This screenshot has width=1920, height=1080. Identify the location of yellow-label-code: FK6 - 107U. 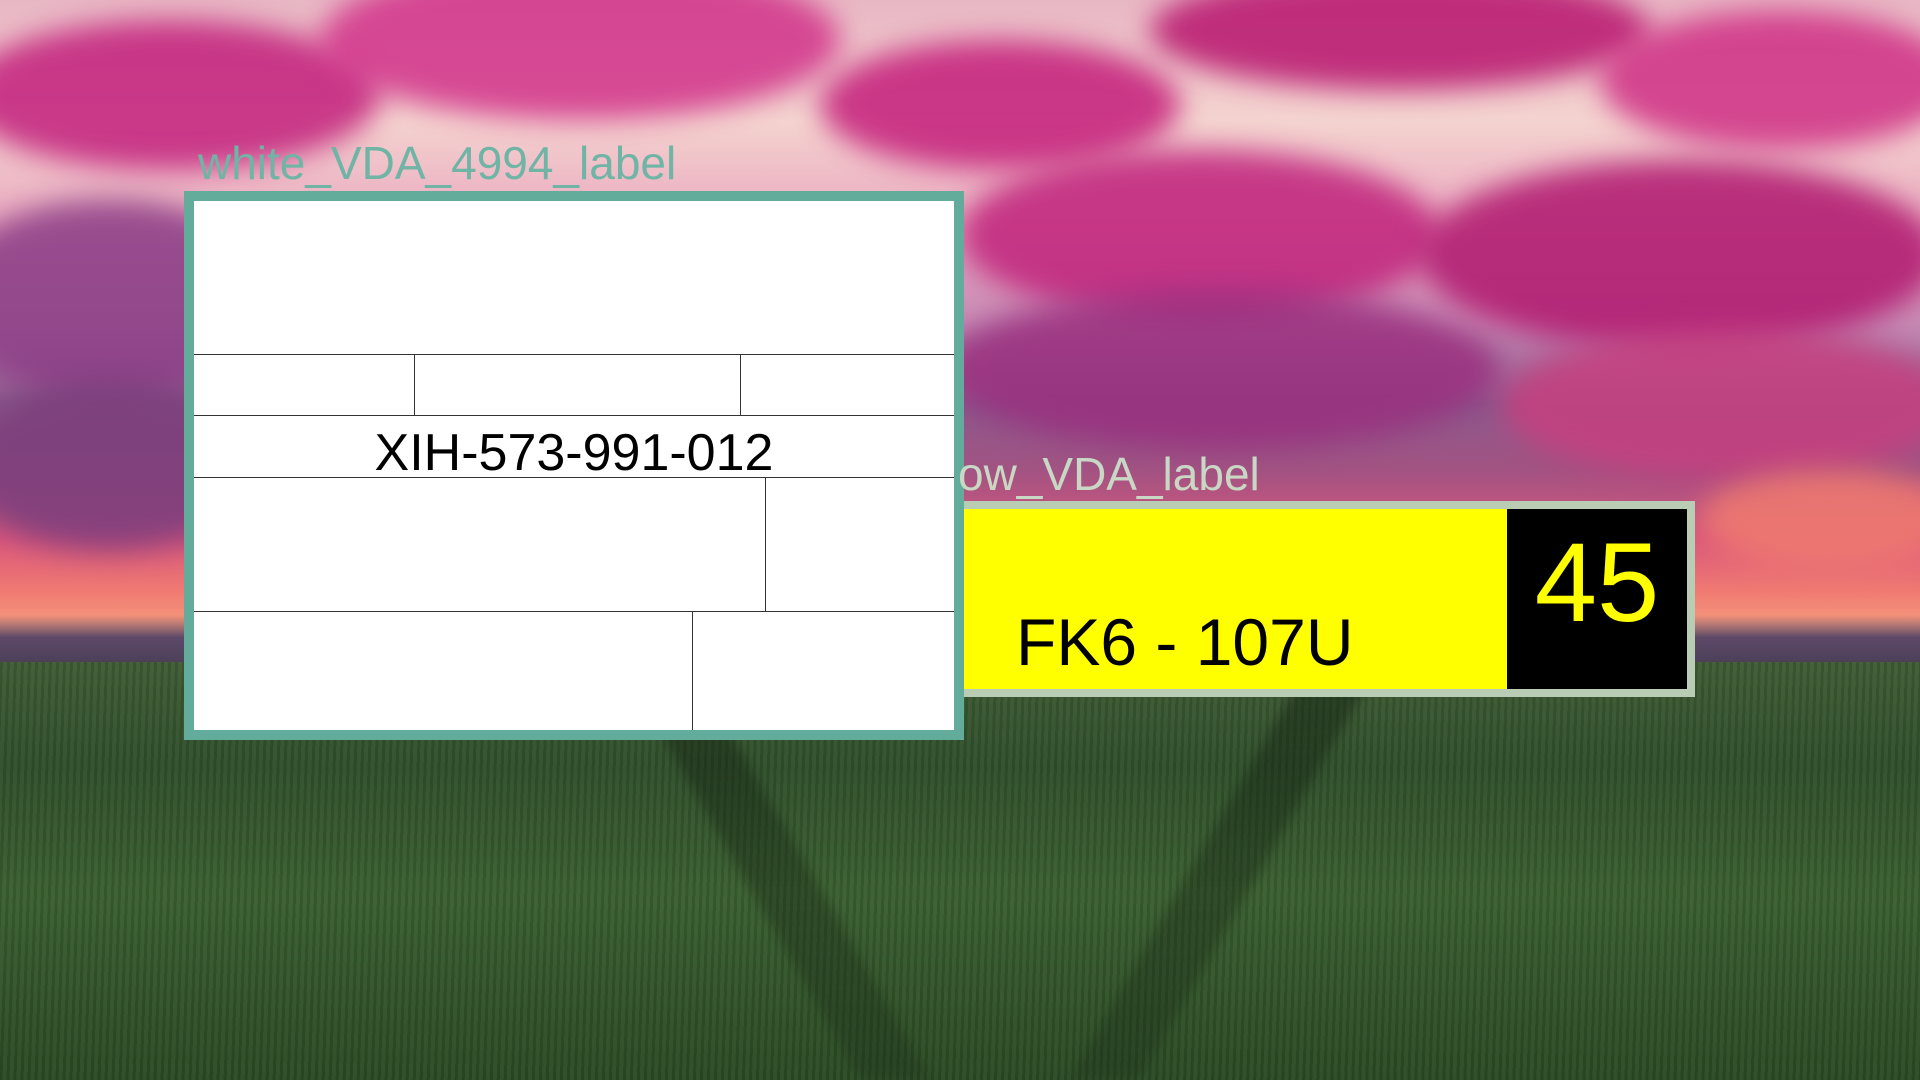
(1185, 642).